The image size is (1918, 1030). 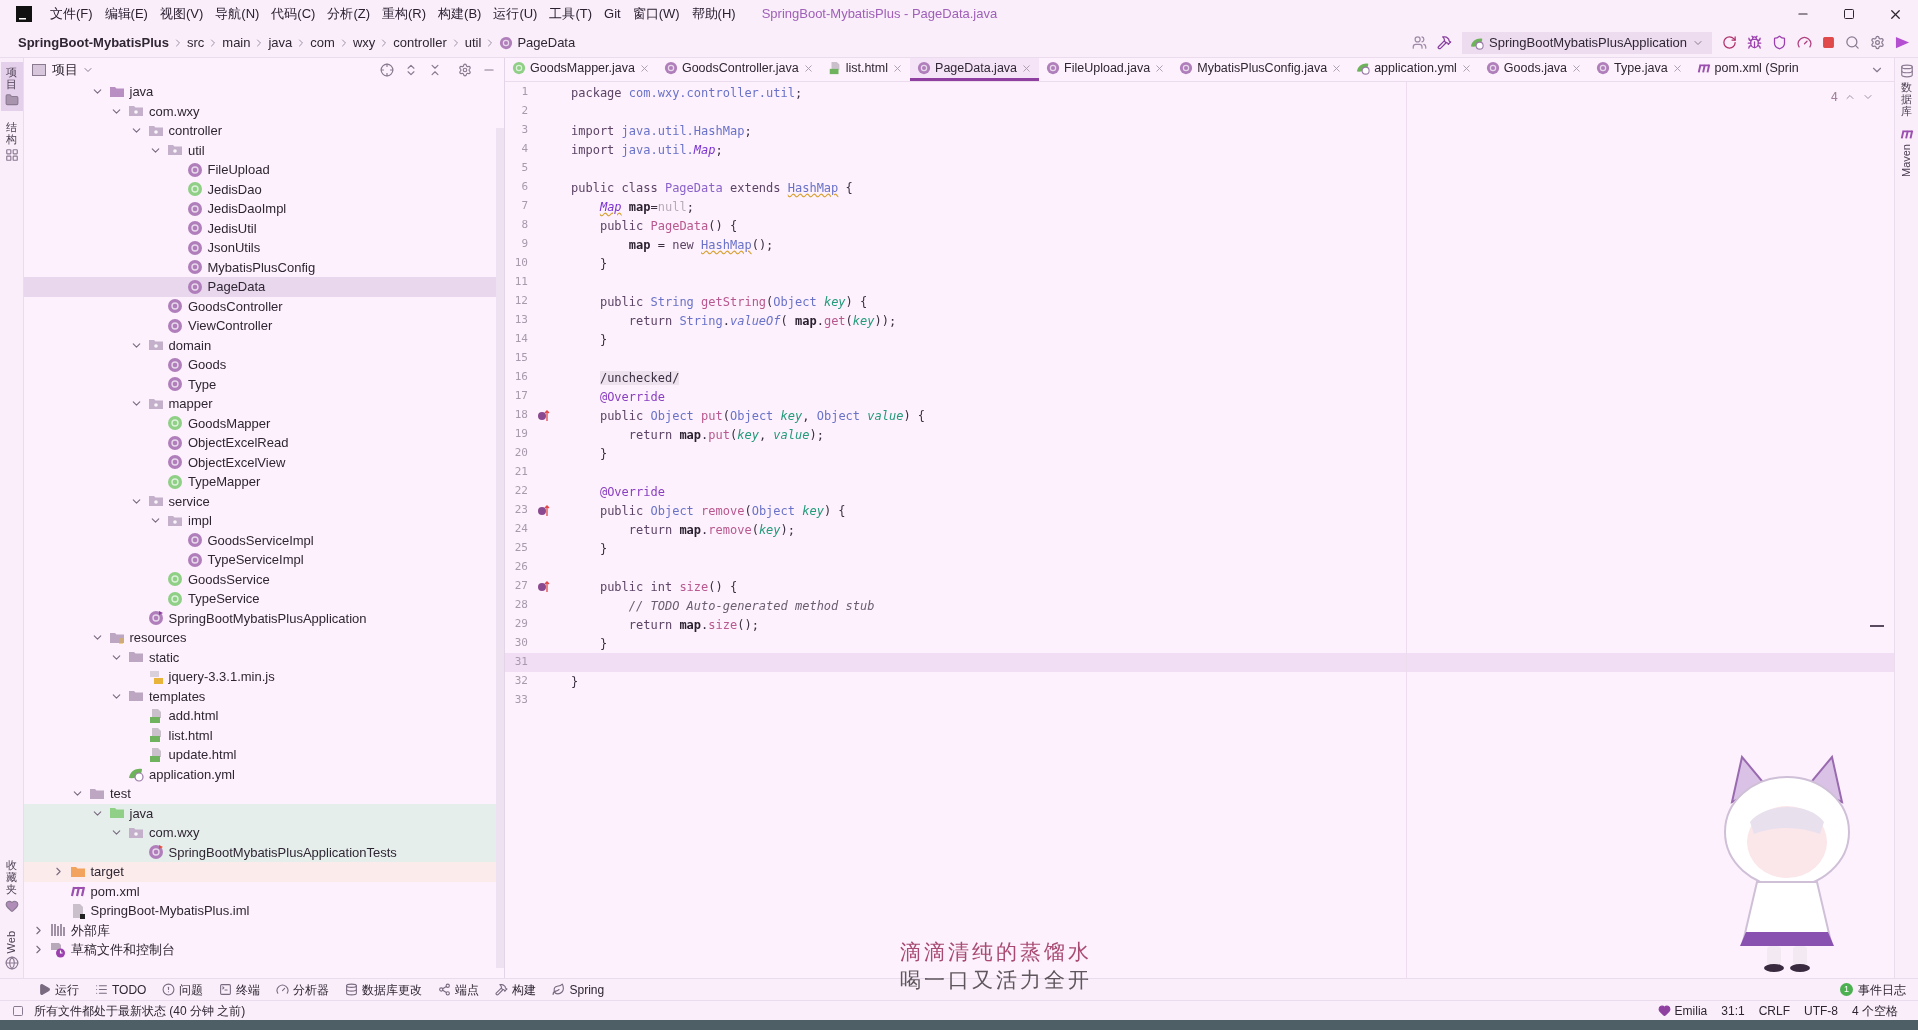 I want to click on menu-item: Git, so click(x=612, y=14).